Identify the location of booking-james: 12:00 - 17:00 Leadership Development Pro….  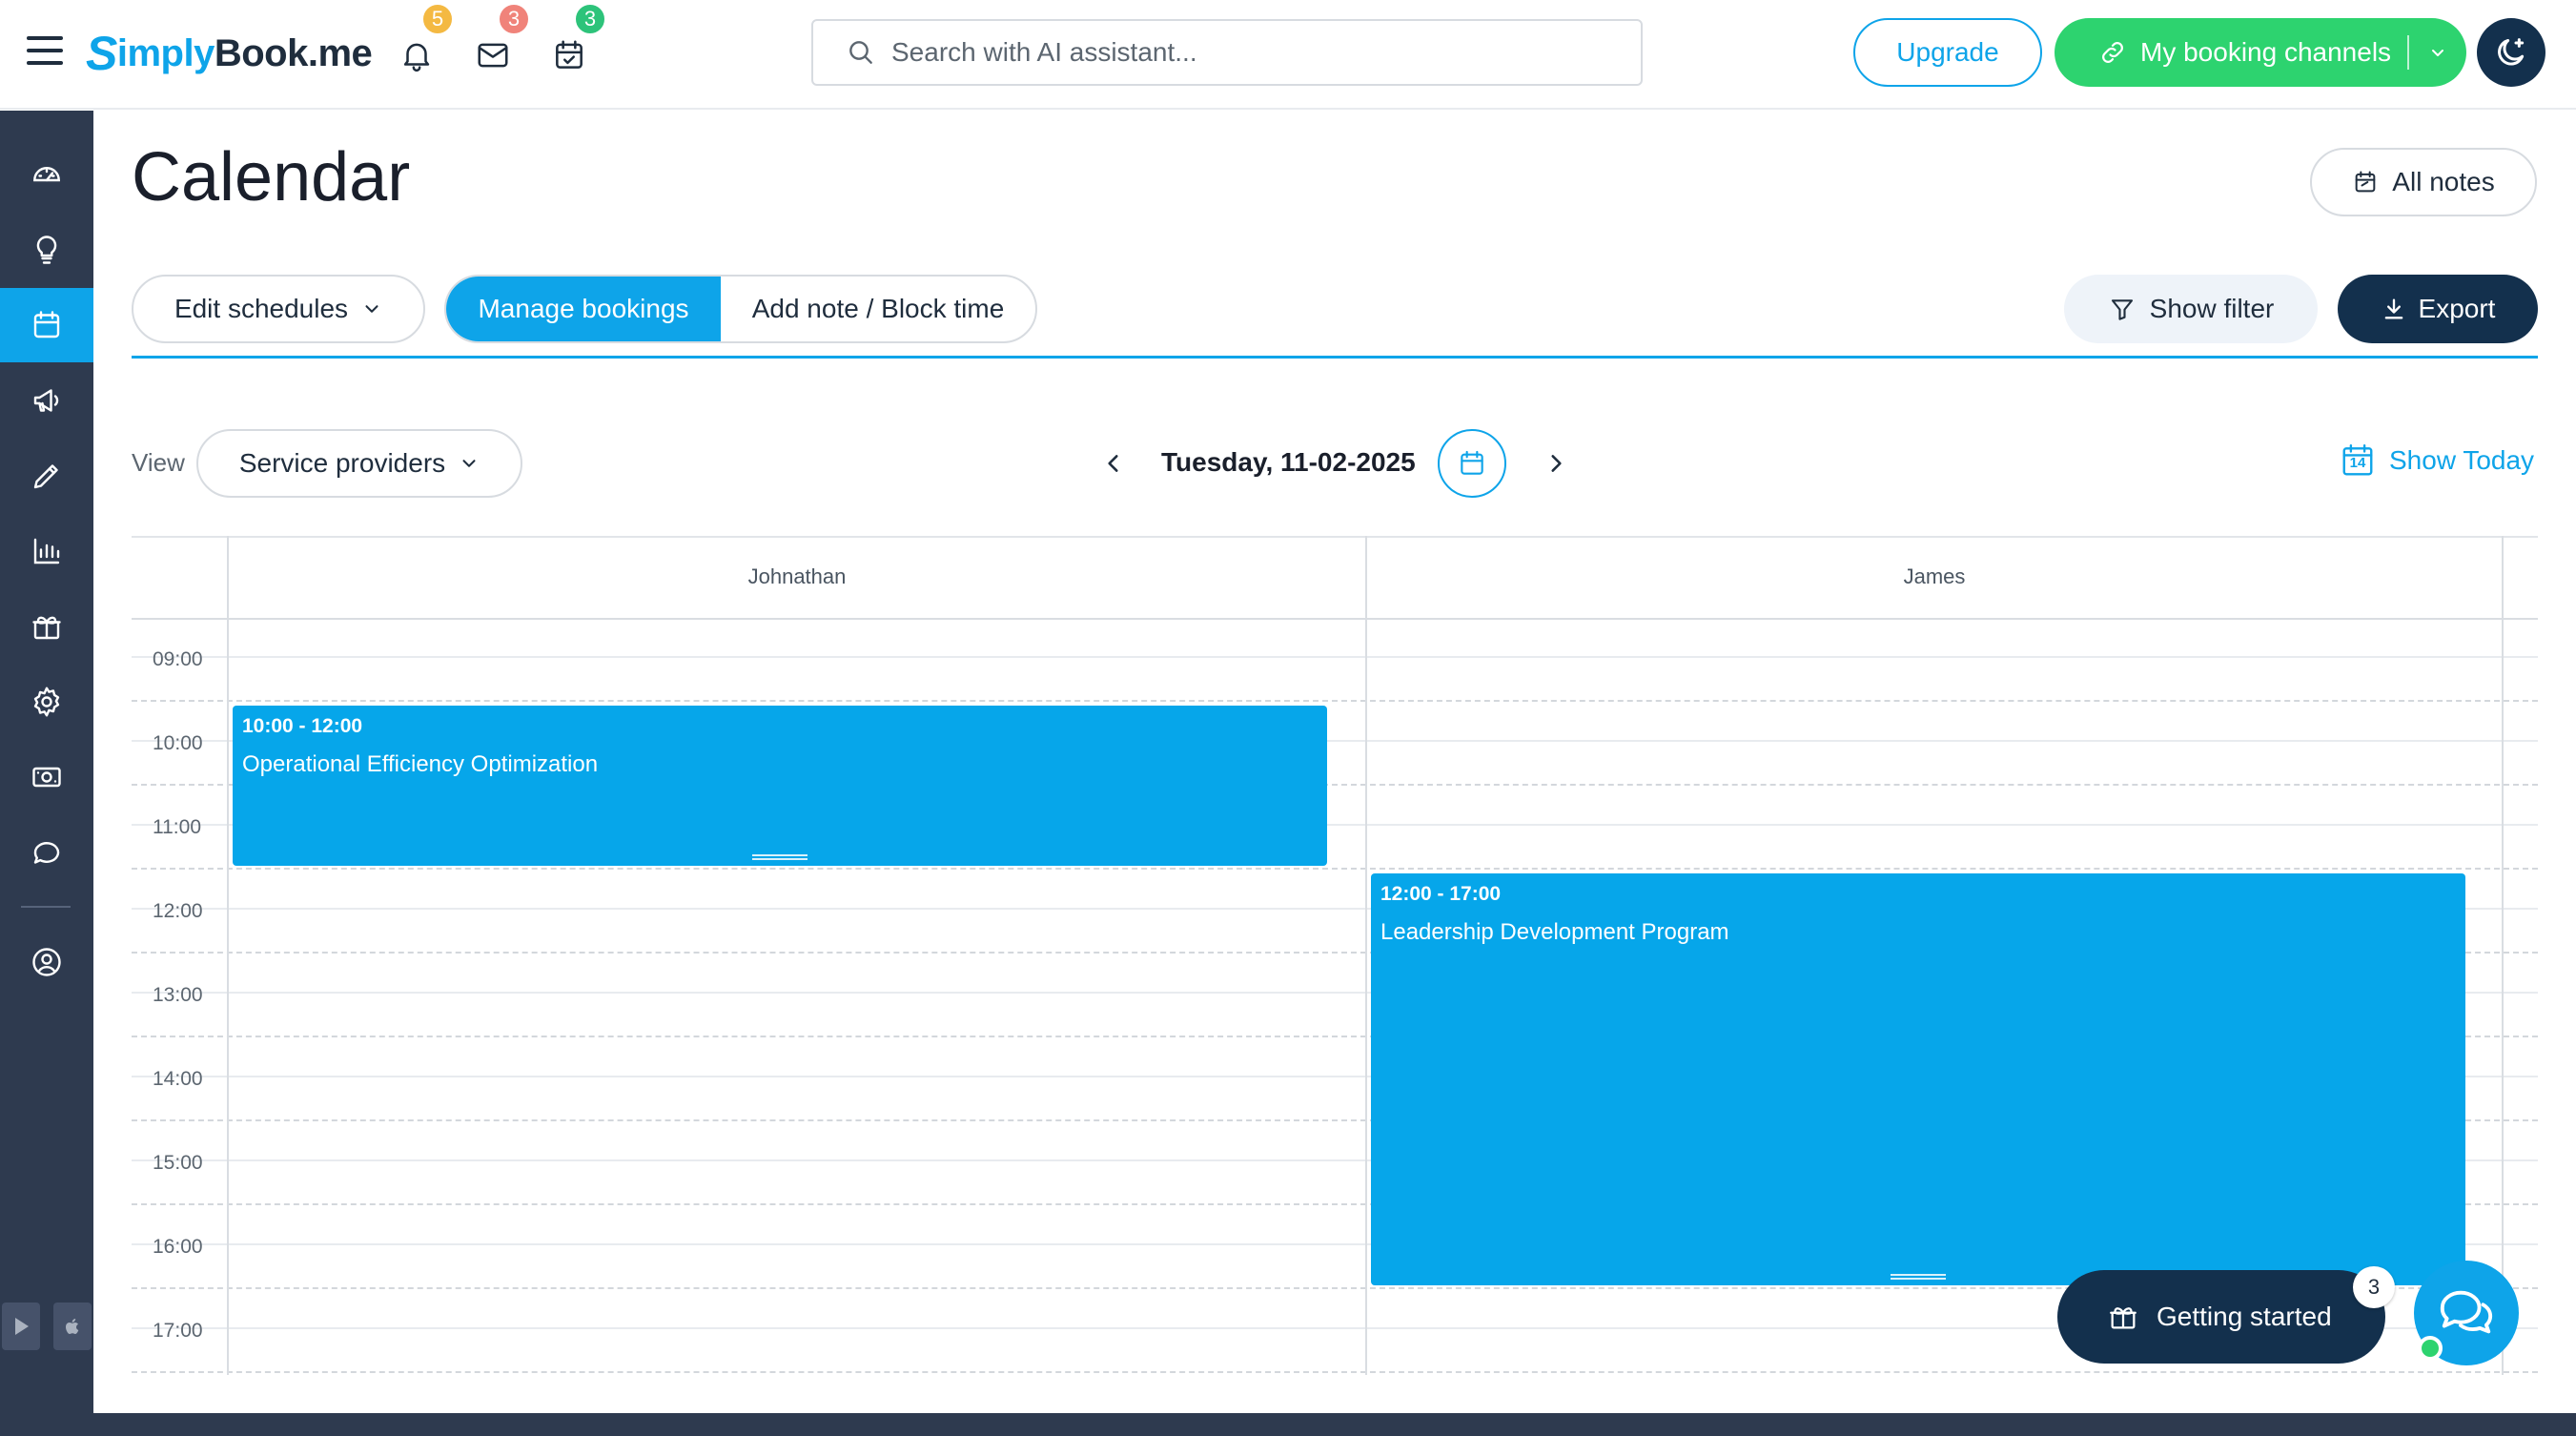
(1918, 1079).